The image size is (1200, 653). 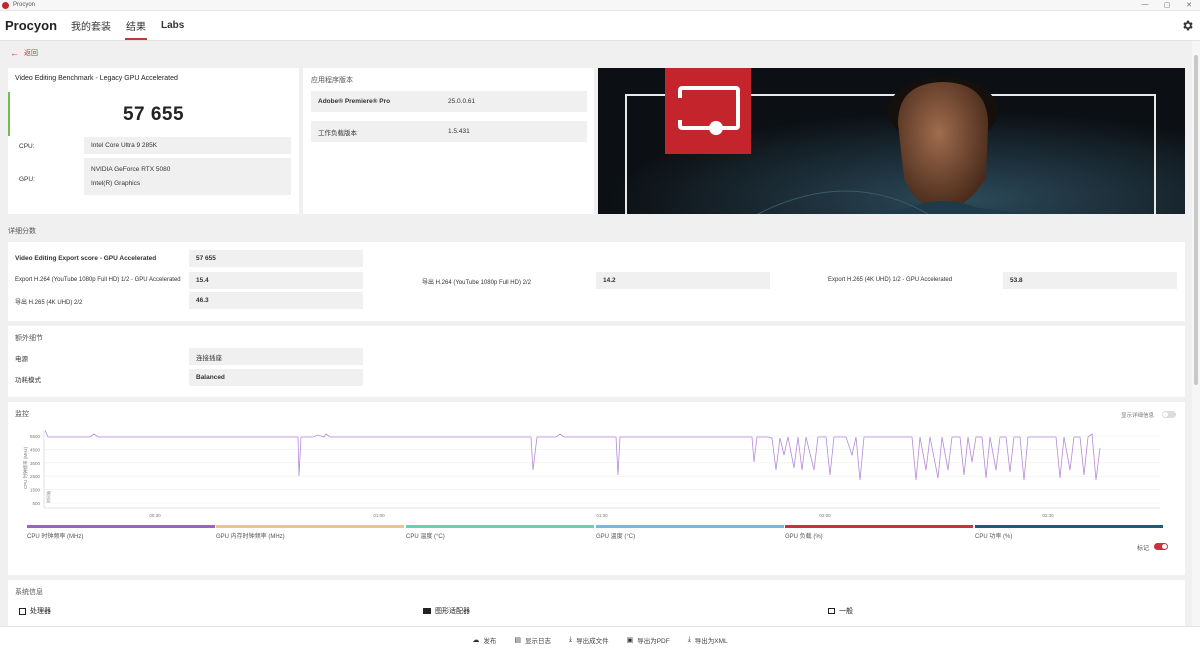 I want to click on processor-section: 处理器, so click(x=35, y=611).